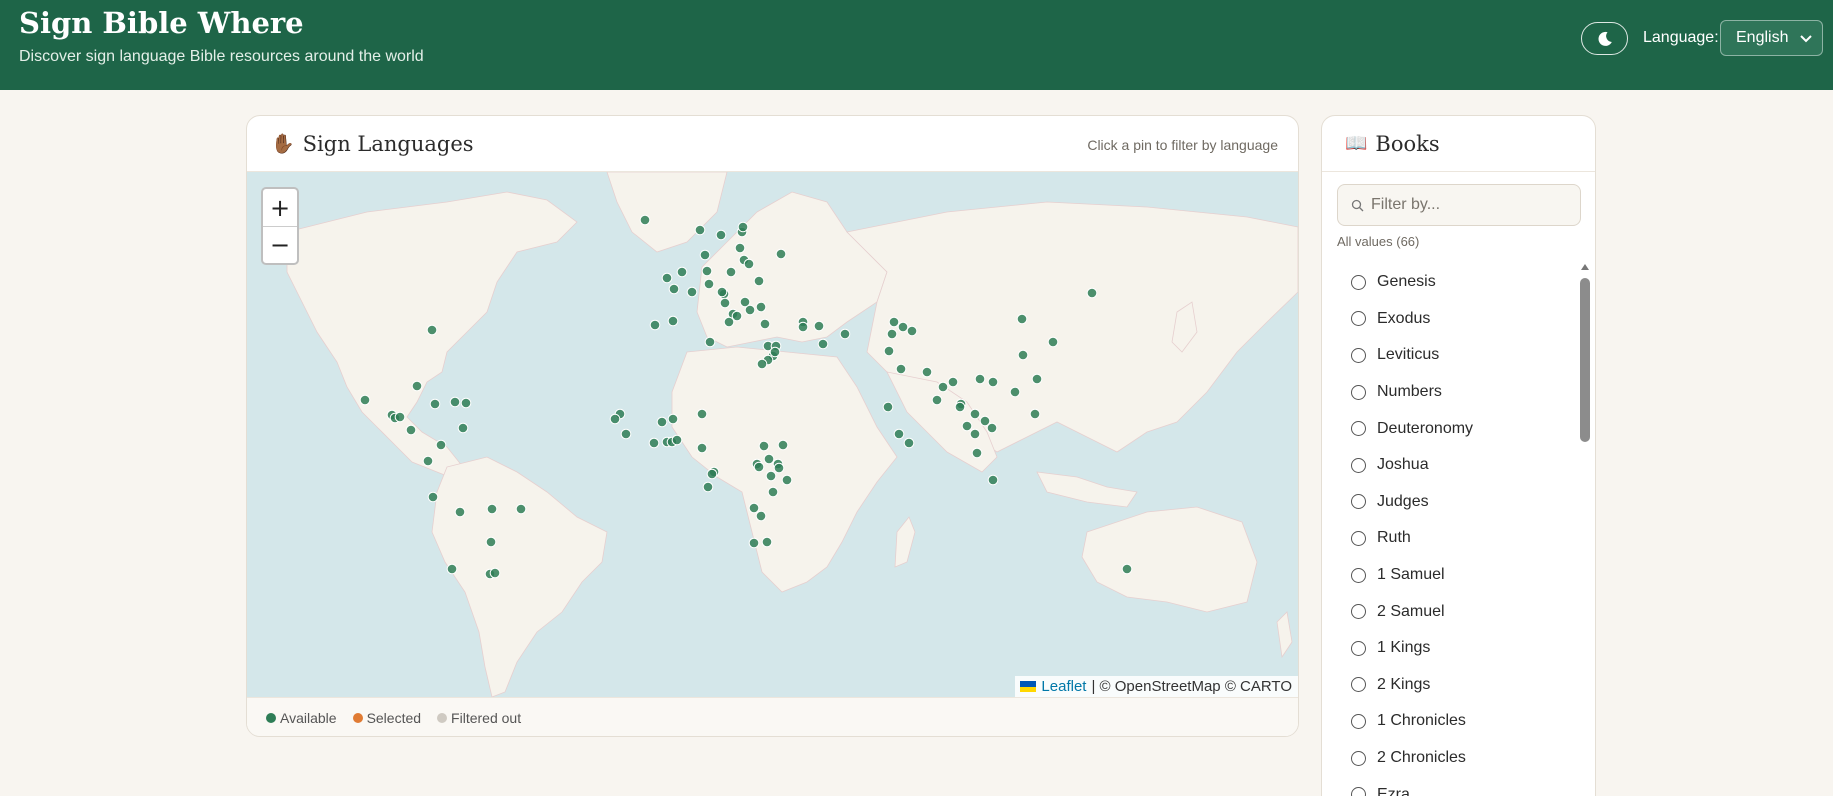  What do you see at coordinates (1585, 267) in the screenshot?
I see `scroll-up-arrow-icon` at bounding box center [1585, 267].